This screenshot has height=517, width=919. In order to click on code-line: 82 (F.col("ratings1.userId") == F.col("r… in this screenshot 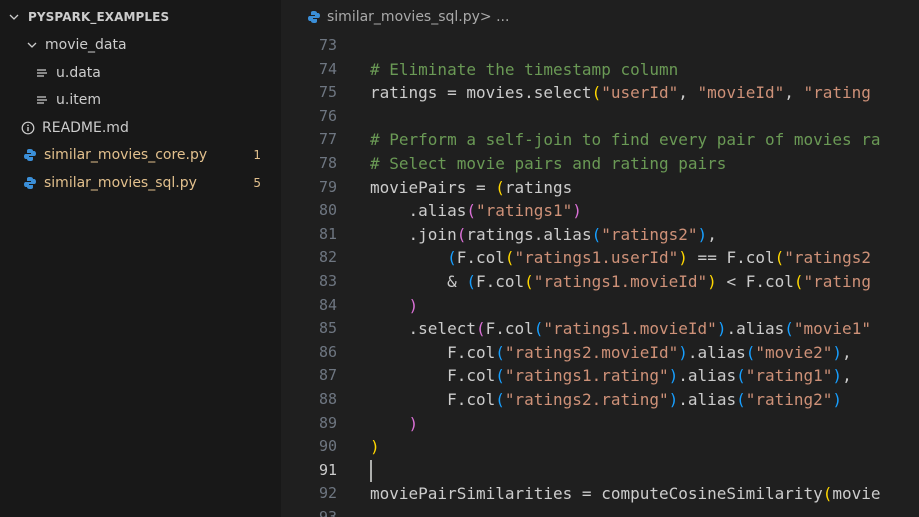, I will do `click(600, 258)`.